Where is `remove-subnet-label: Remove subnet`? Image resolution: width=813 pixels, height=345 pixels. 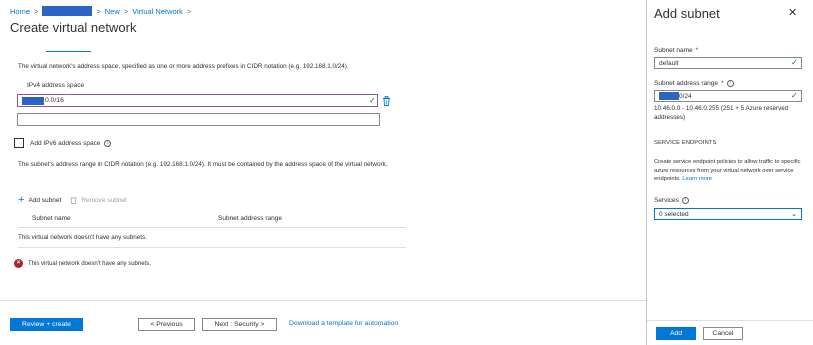 remove-subnet-label: Remove subnet is located at coordinates (104, 200).